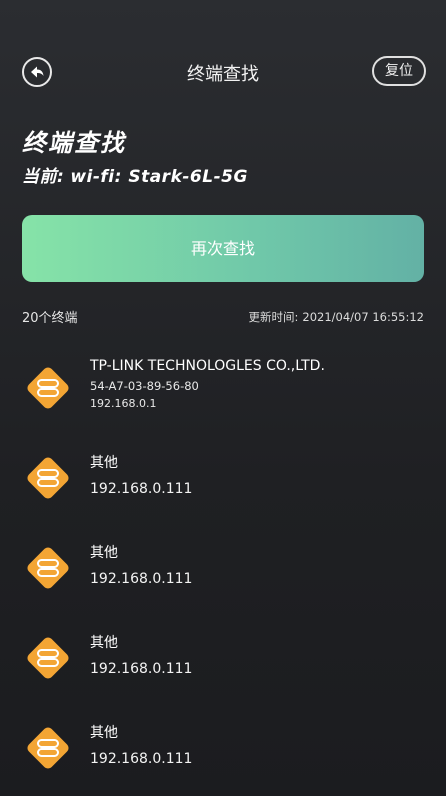 The width and height of the screenshot is (446, 796). What do you see at coordinates (363, 317) in the screenshot?
I see `update-time-value: 2021/04/07 16:55:12` at bounding box center [363, 317].